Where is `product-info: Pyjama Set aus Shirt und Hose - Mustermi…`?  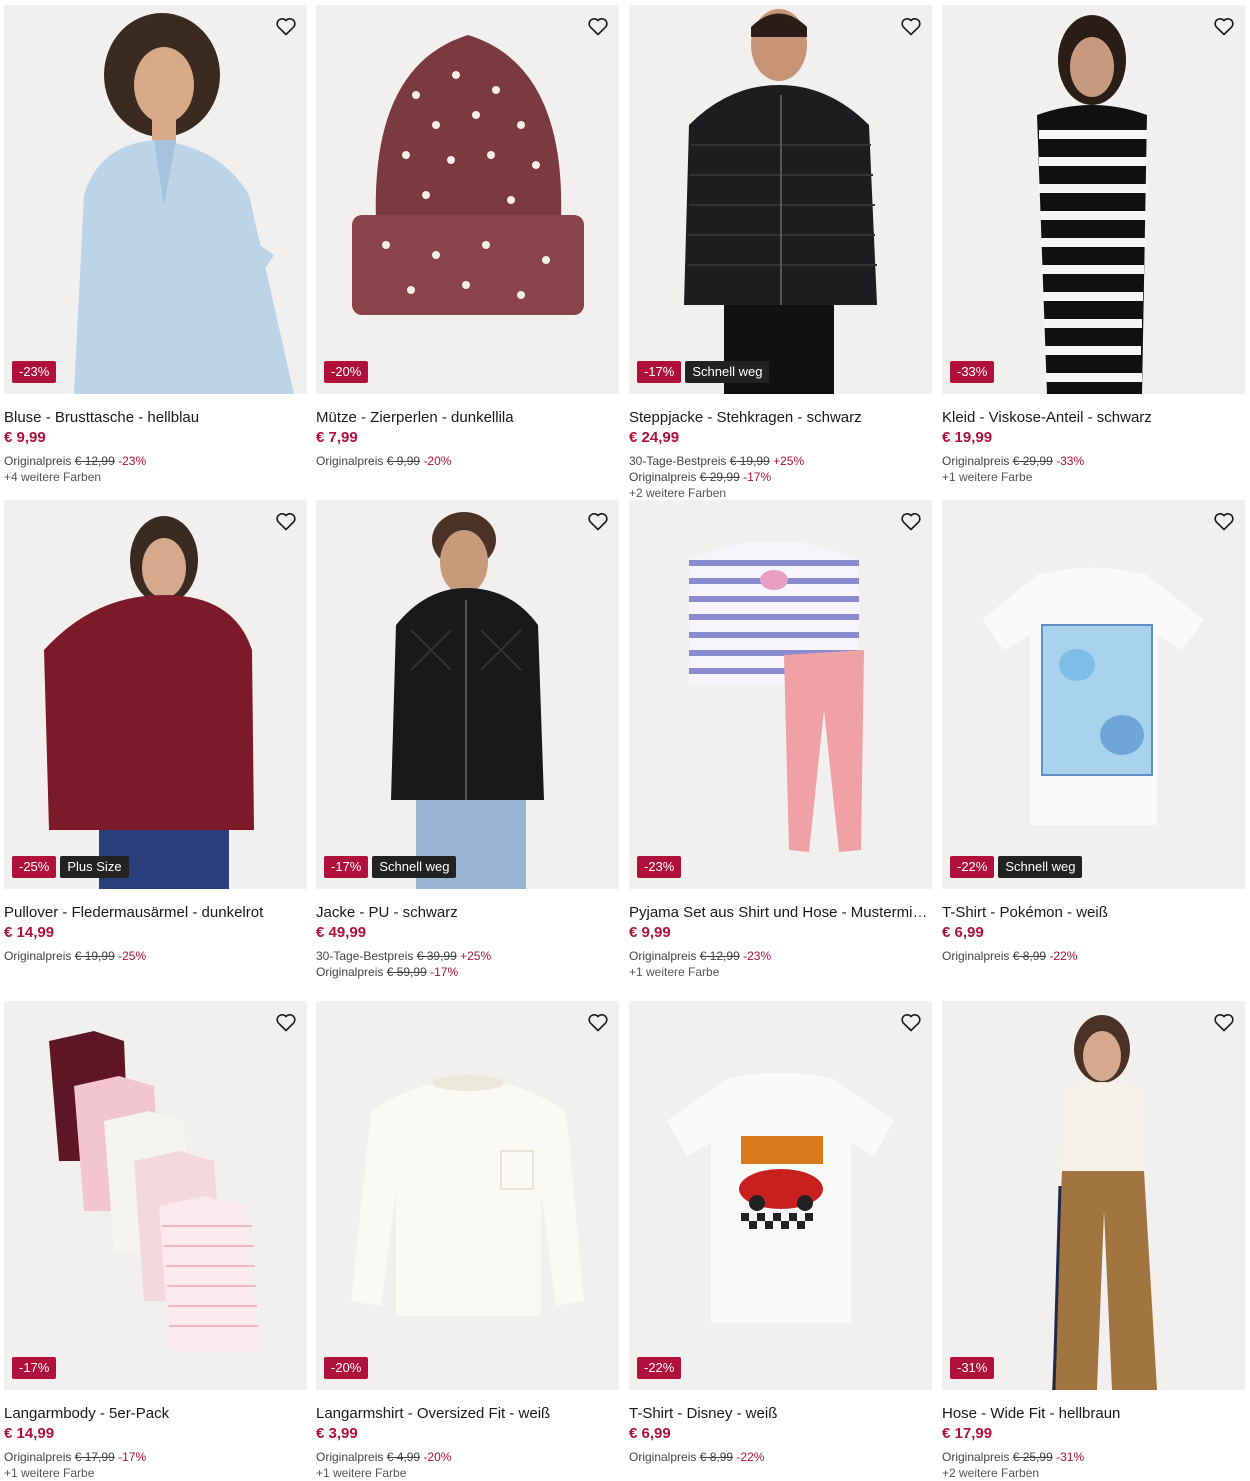 product-info: Pyjama Set aus Shirt und Hose - Mustermi… is located at coordinates (780, 934).